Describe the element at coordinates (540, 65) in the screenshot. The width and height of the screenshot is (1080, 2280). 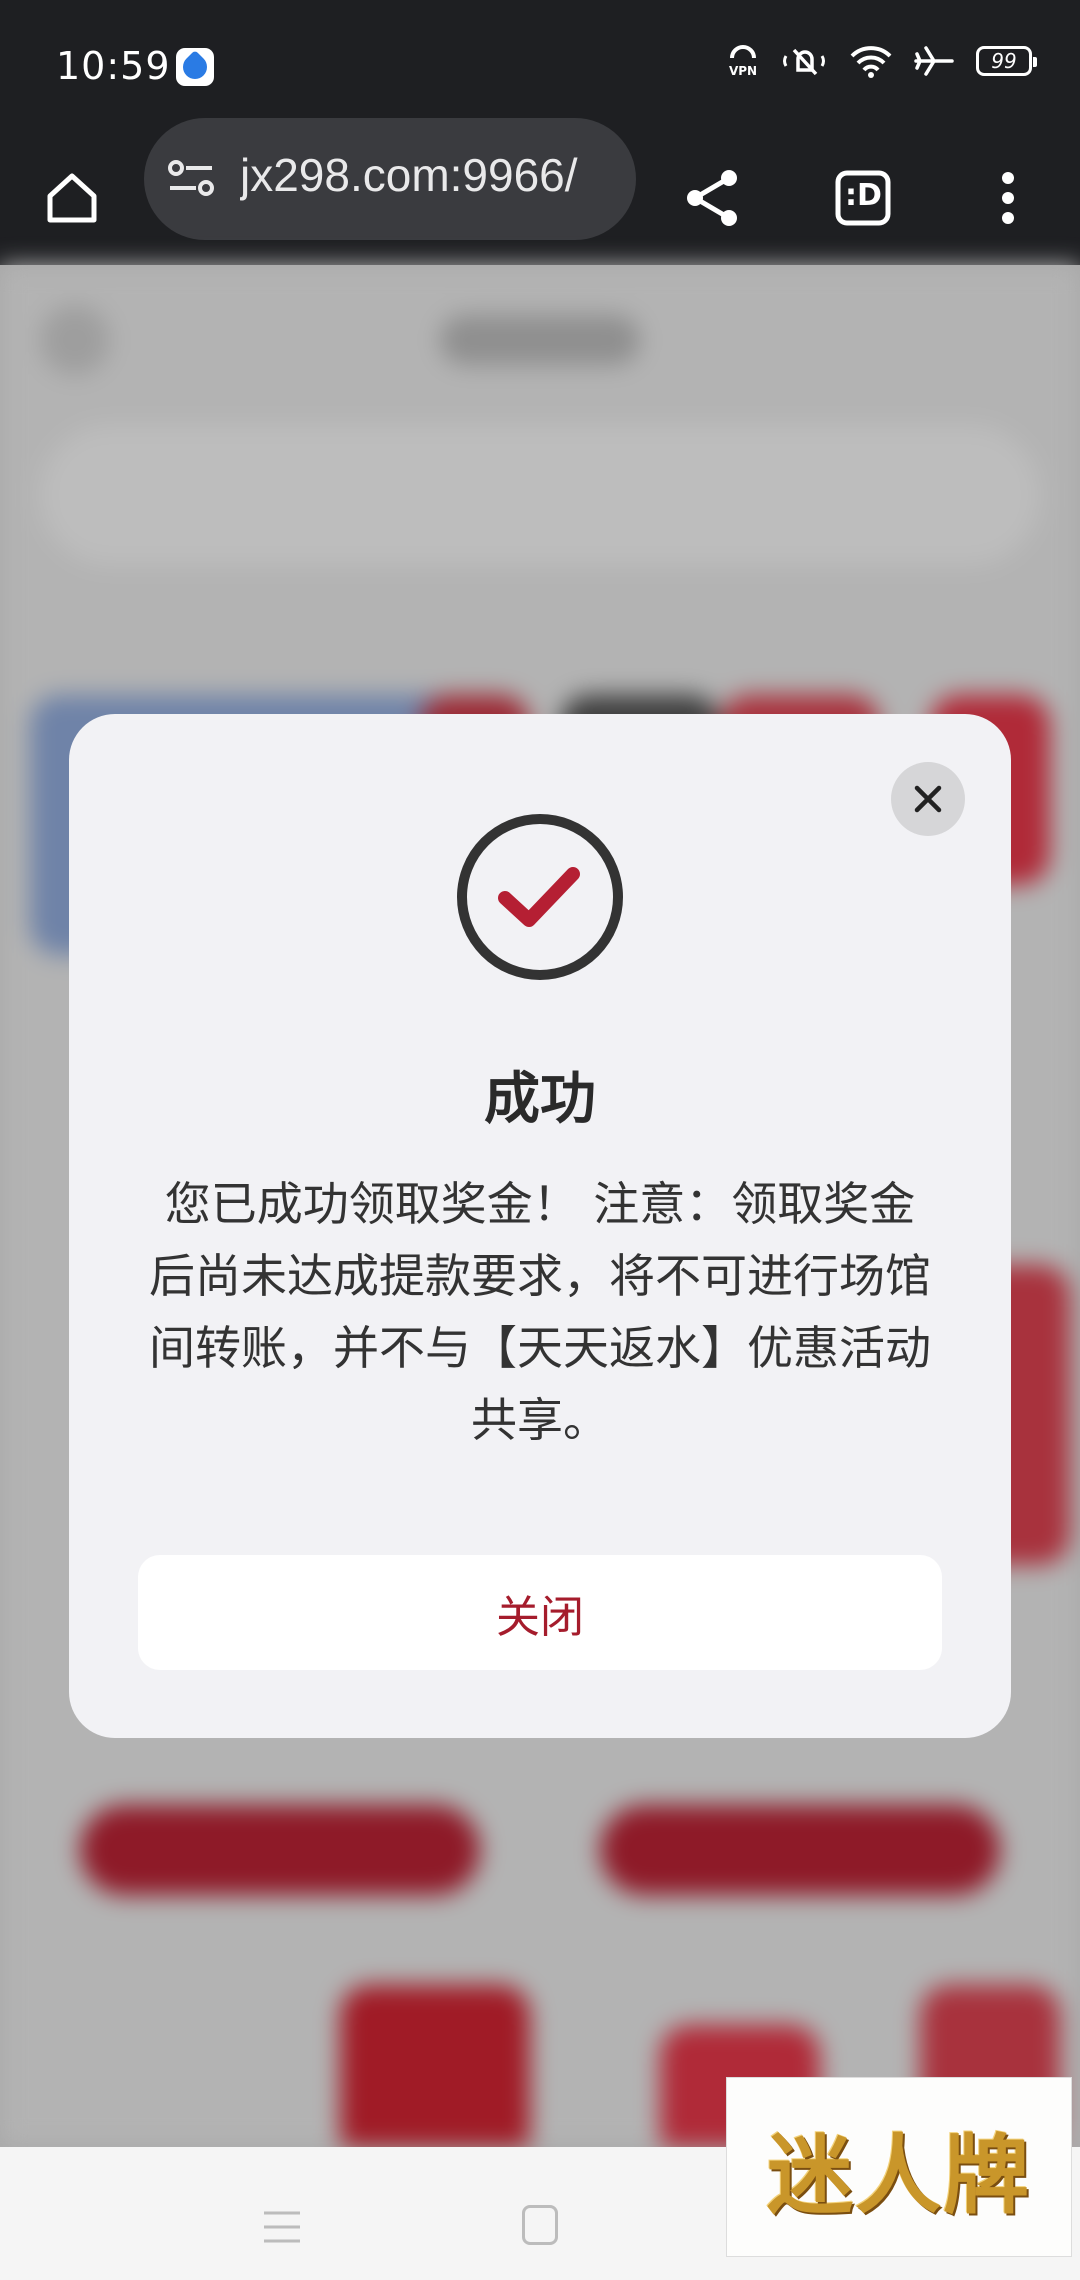
I see `status-bar: 10:59 VPN 99` at that location.